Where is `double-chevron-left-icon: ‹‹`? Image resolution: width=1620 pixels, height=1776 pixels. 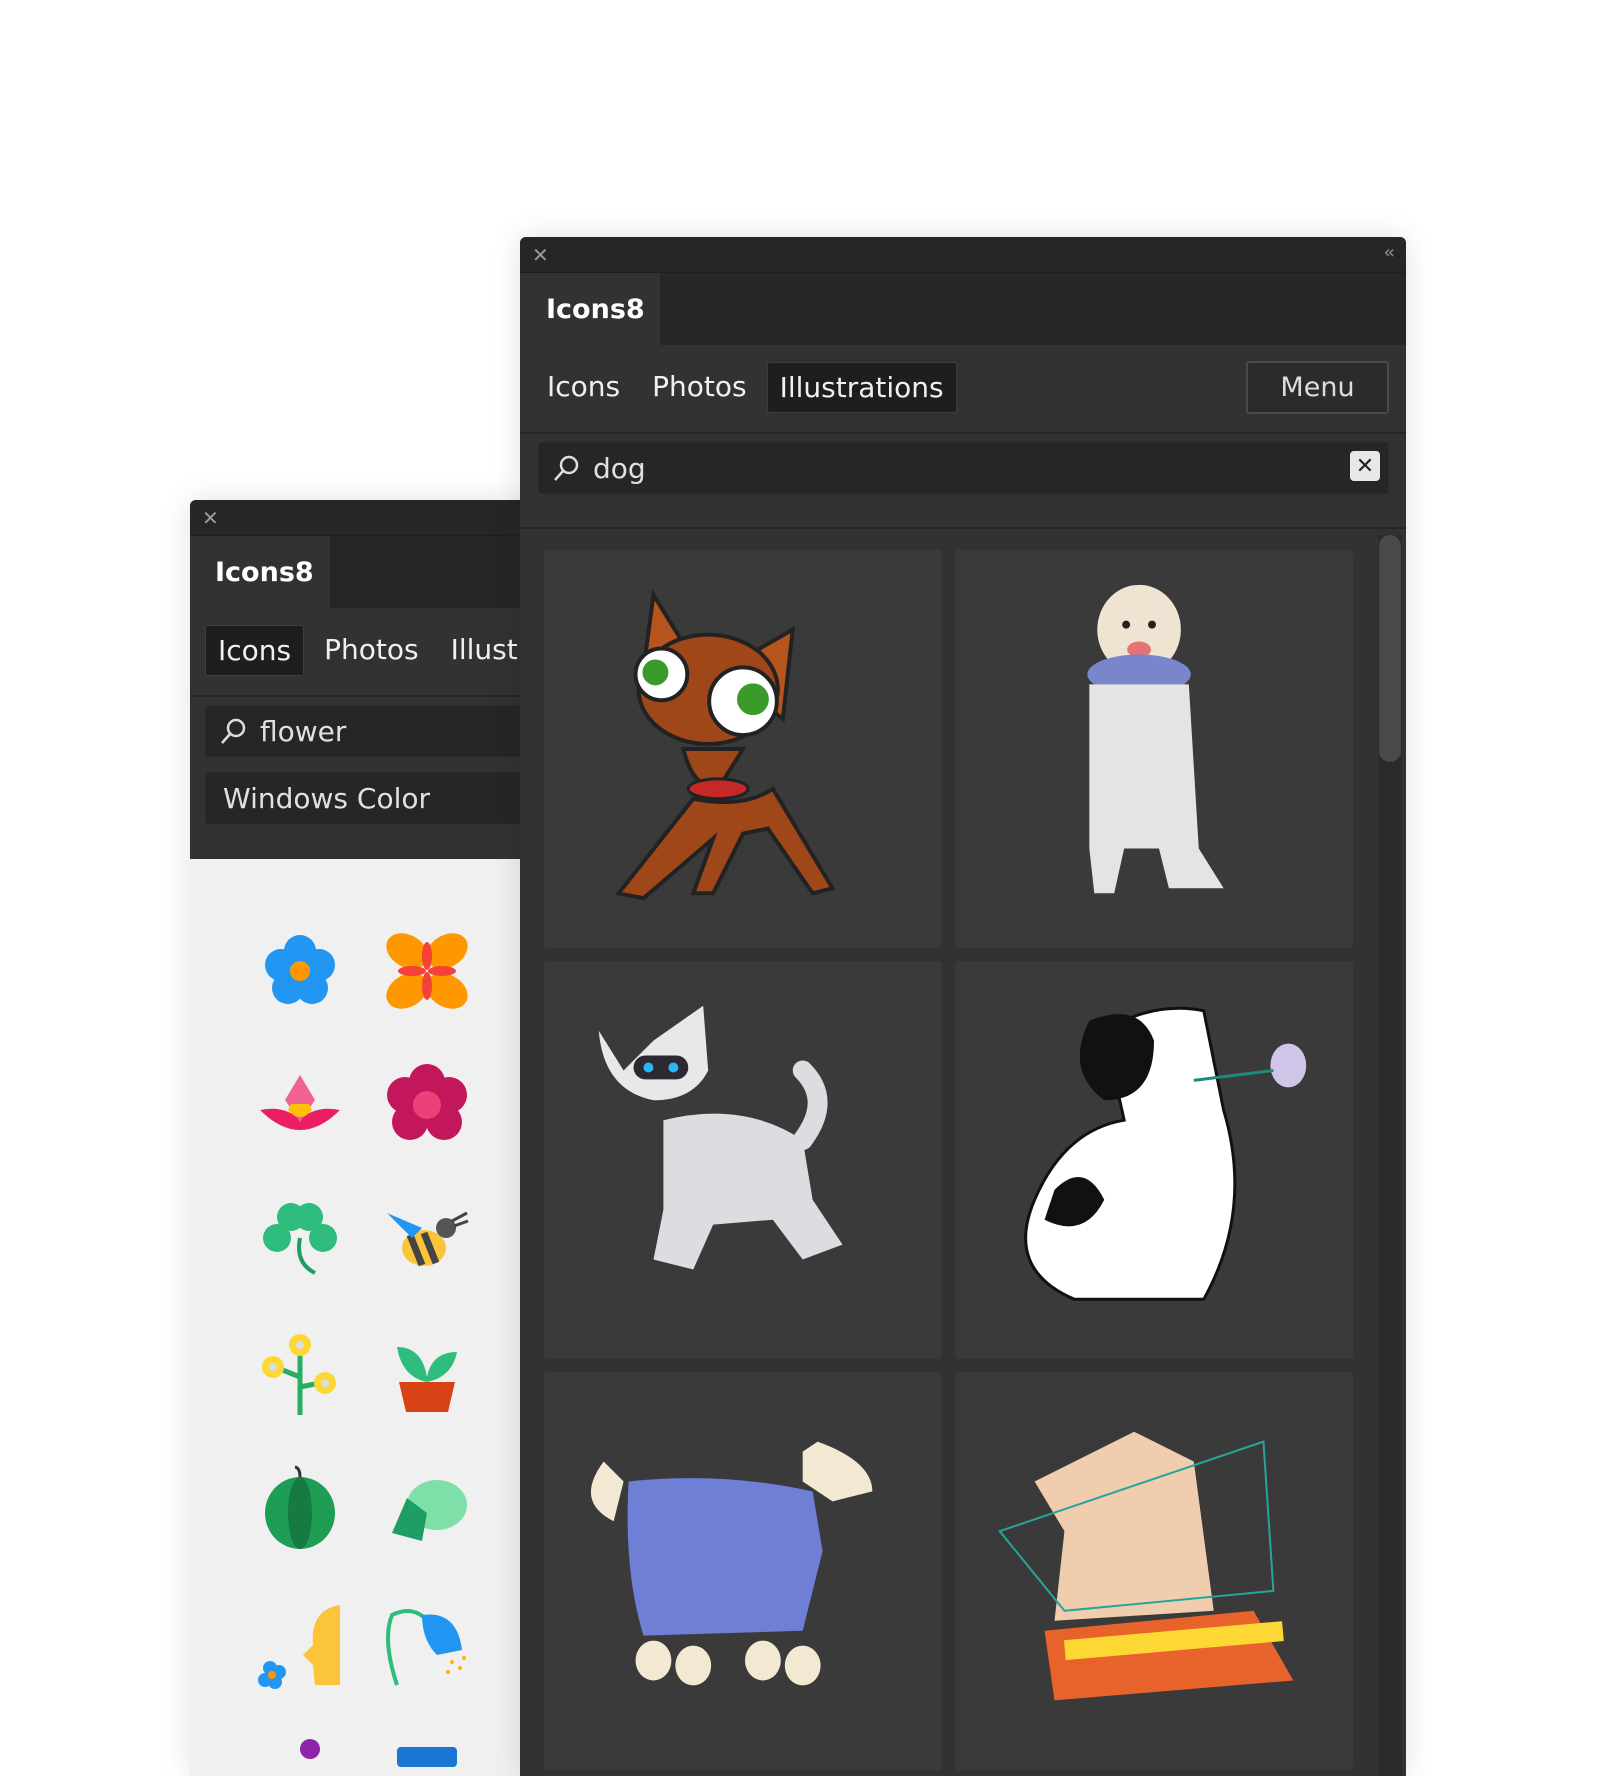
double-chevron-left-icon: ‹‹ is located at coordinates (1390, 252).